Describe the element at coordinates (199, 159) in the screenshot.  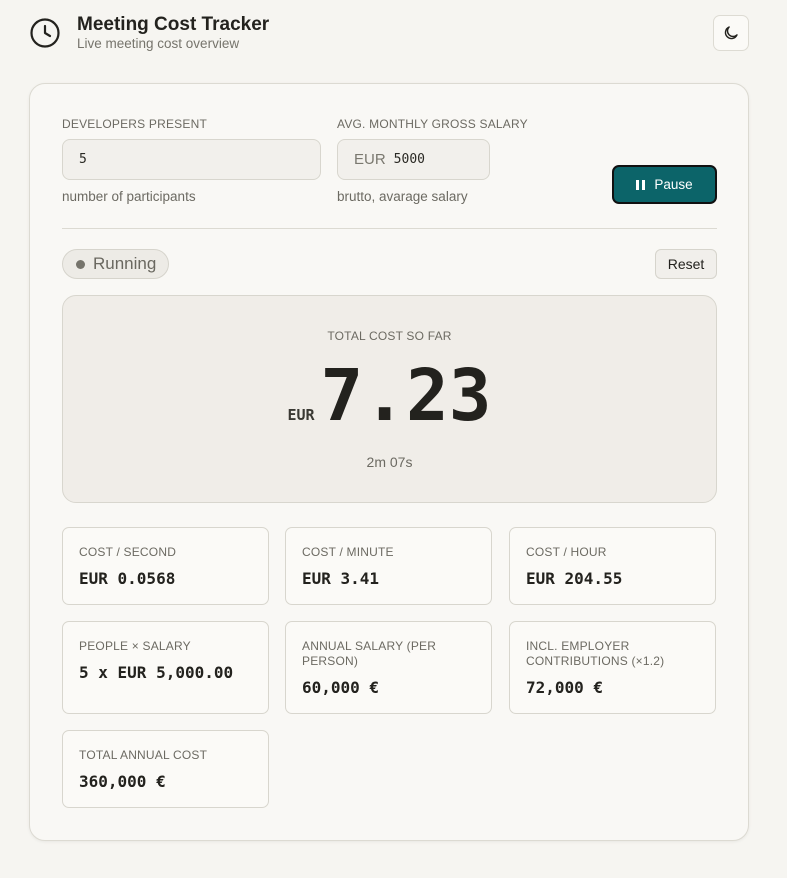
I see `developers-input` at that location.